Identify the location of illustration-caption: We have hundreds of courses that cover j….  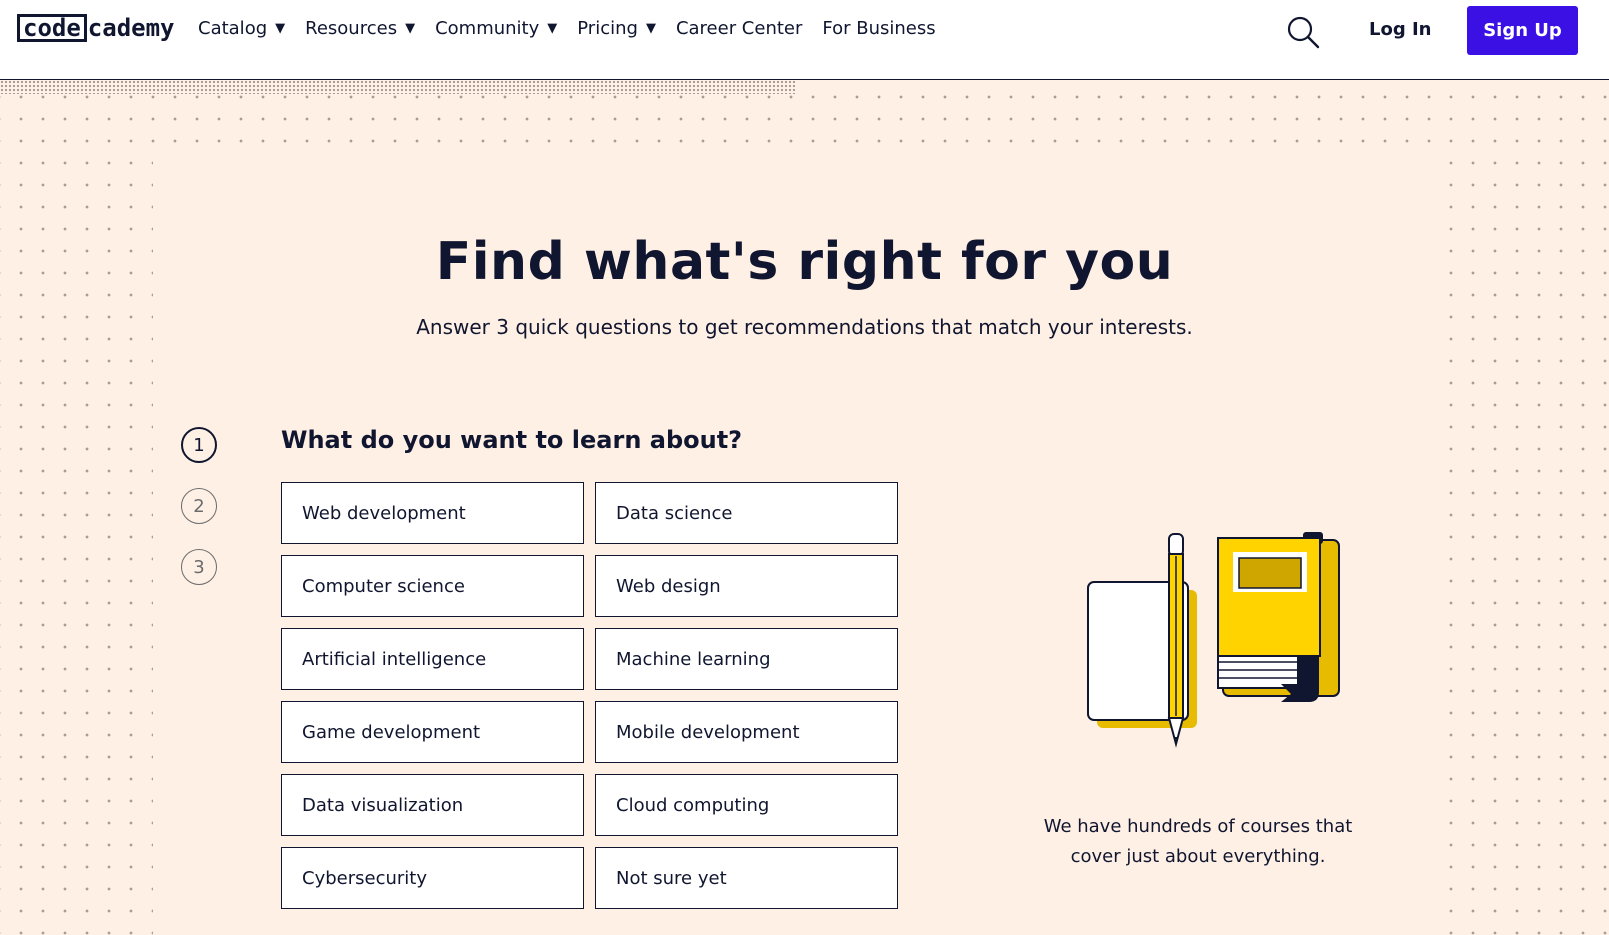
(1198, 841).